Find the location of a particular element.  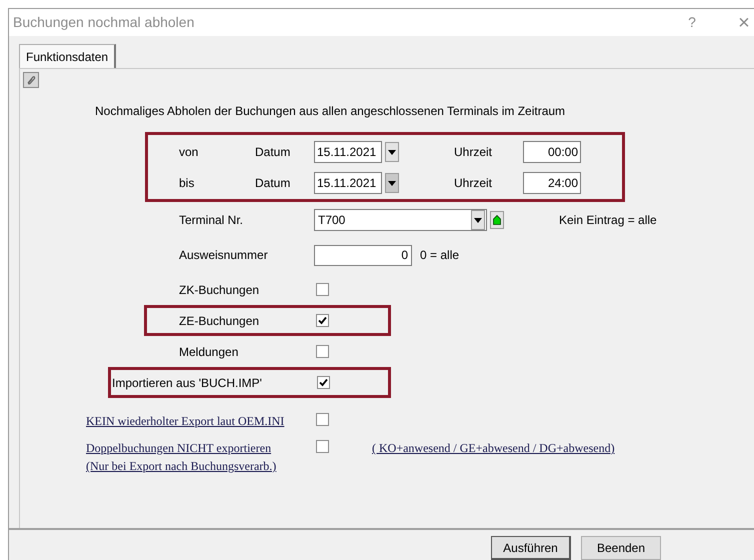

time-field: 00:00 is located at coordinates (552, 152).